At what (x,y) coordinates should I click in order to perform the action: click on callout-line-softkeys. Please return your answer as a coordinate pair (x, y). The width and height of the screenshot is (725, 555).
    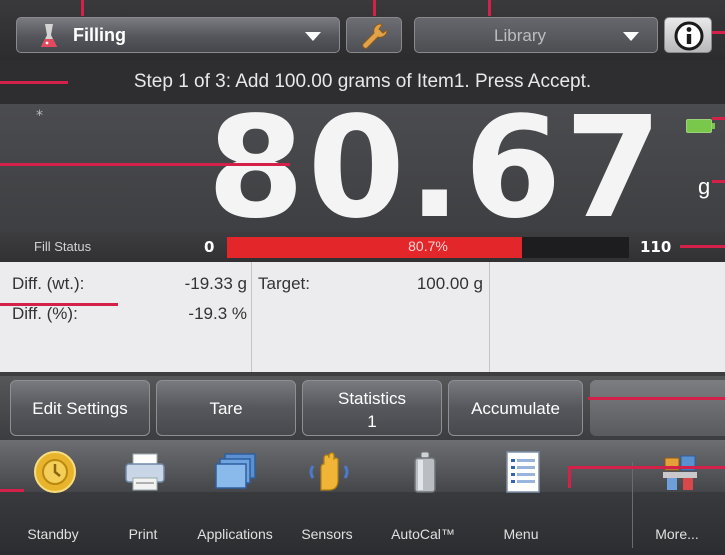
    Looking at the image, I should click on (656, 398).